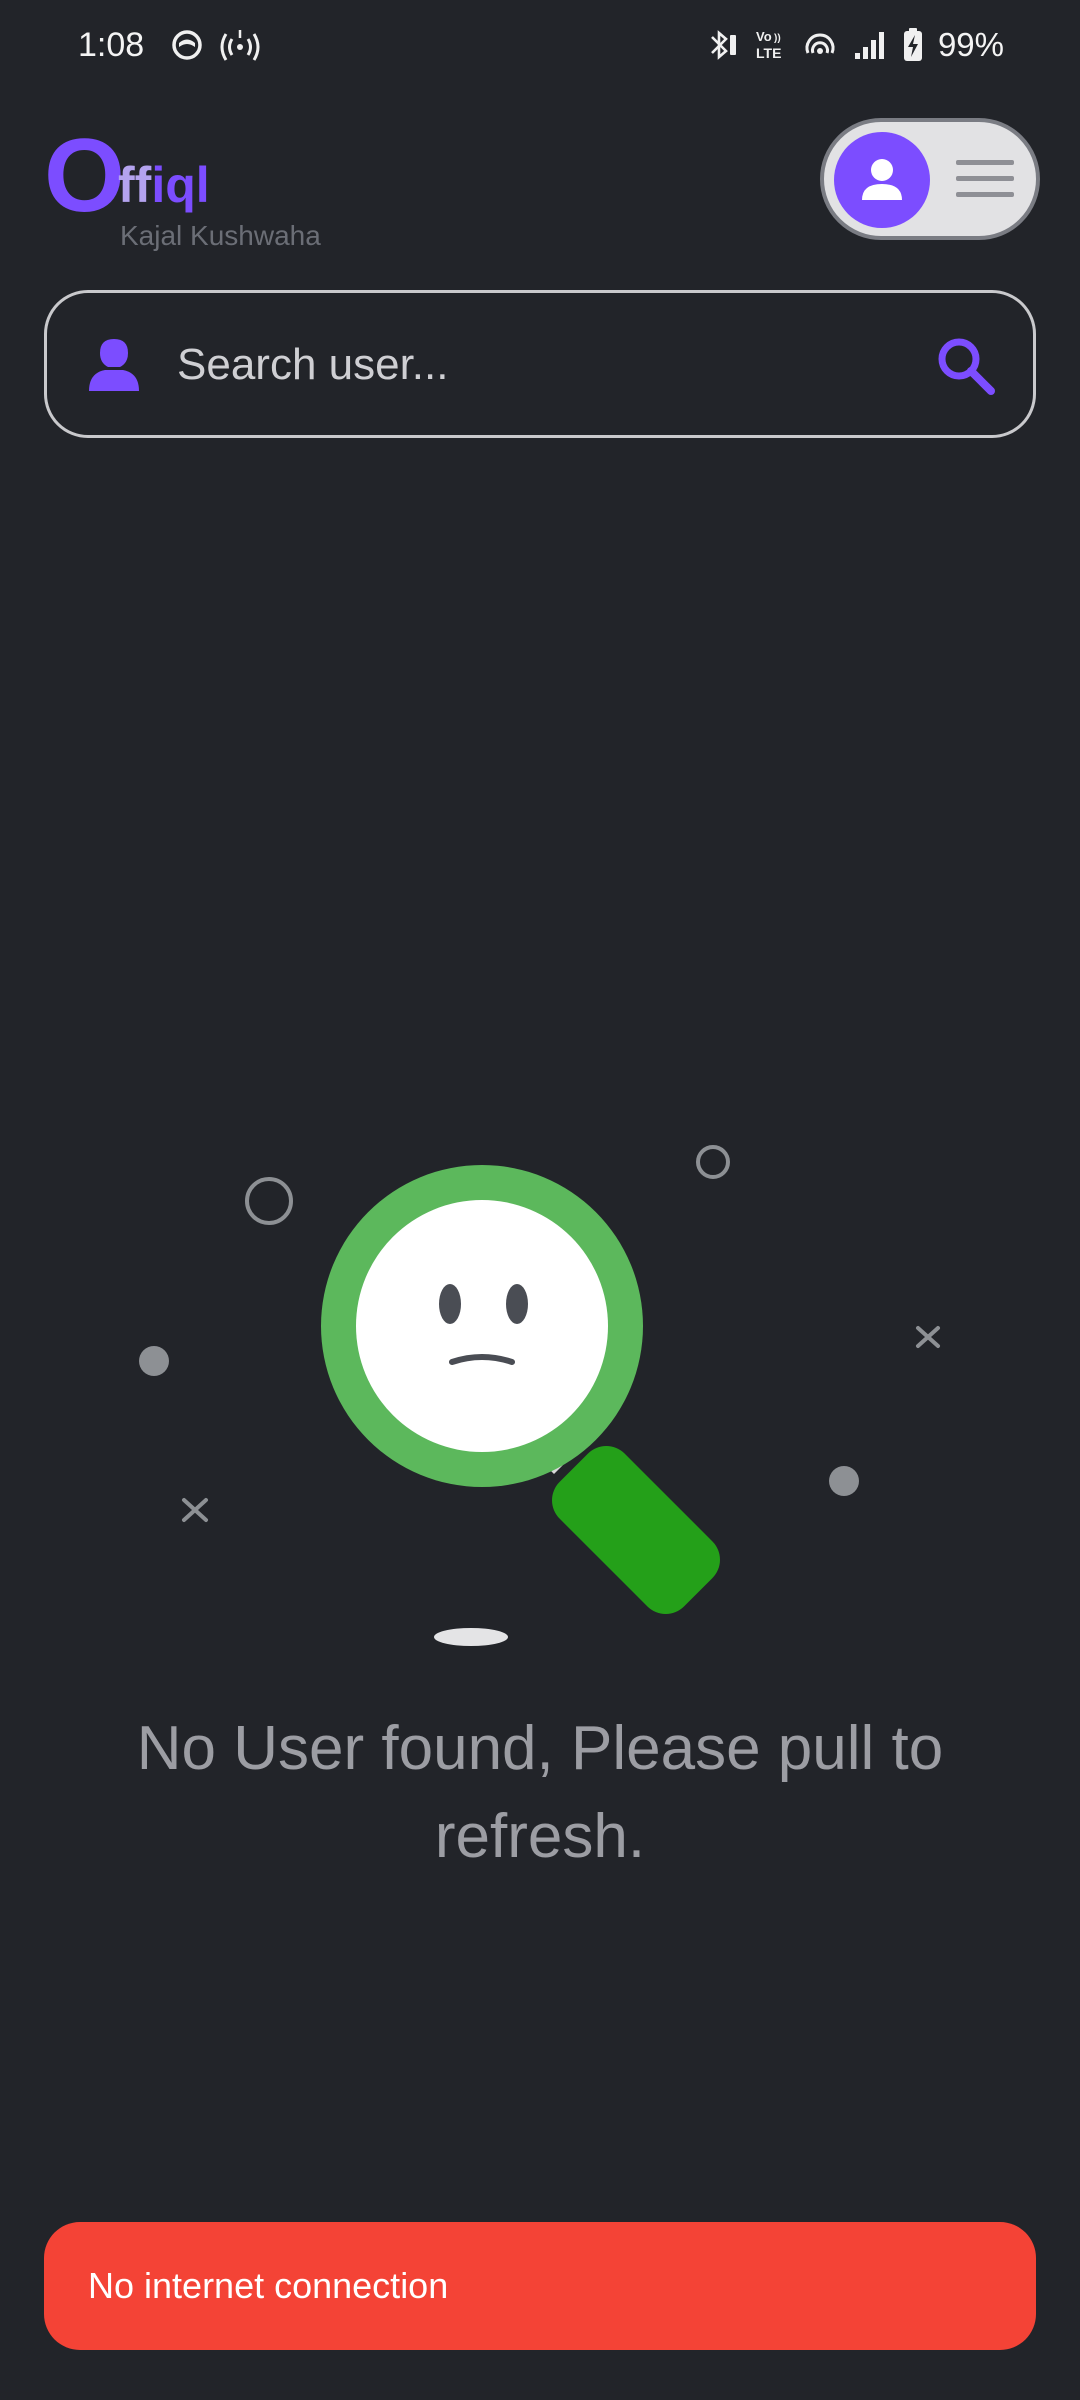  What do you see at coordinates (540, 2286) in the screenshot?
I see `snackbar: No internet connection` at bounding box center [540, 2286].